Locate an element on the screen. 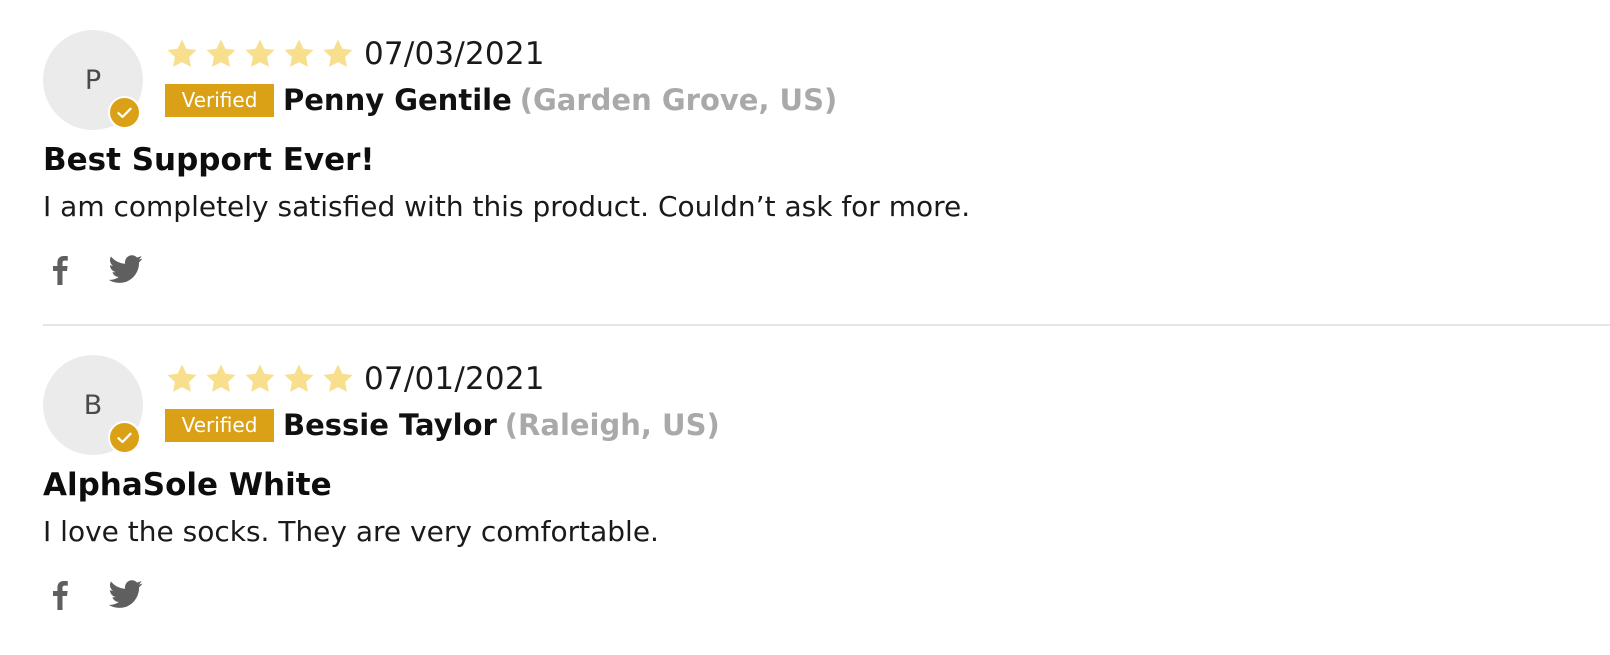  review-date: 07/03/2021 is located at coordinates (454, 54).